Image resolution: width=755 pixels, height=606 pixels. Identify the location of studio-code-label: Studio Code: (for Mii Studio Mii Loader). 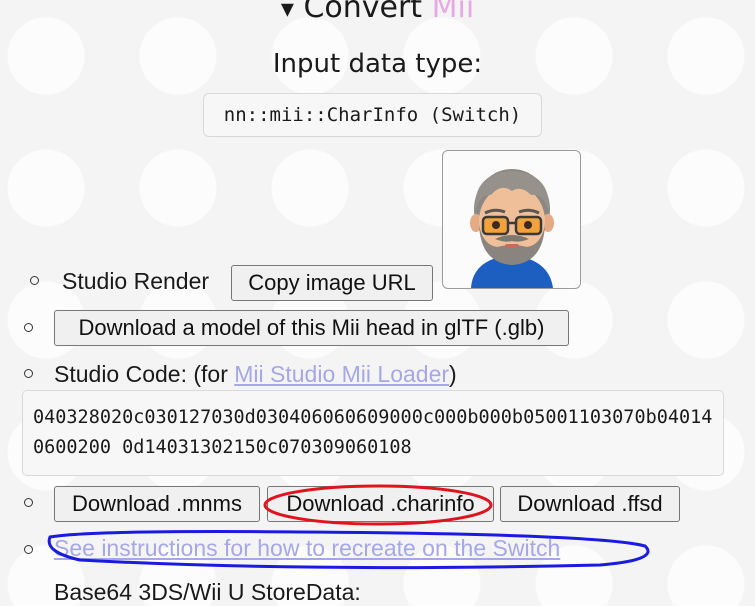
(255, 374).